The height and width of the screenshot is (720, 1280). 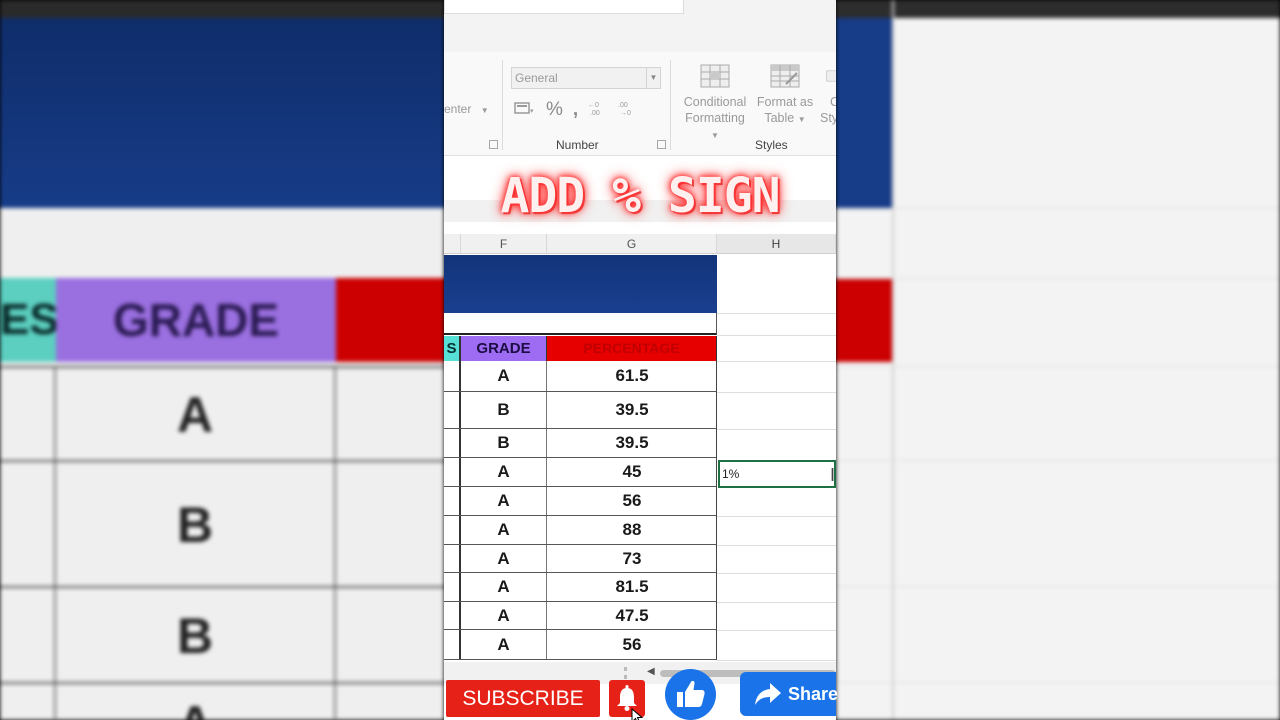 I want to click on table-row: A 73, so click(x=580, y=559).